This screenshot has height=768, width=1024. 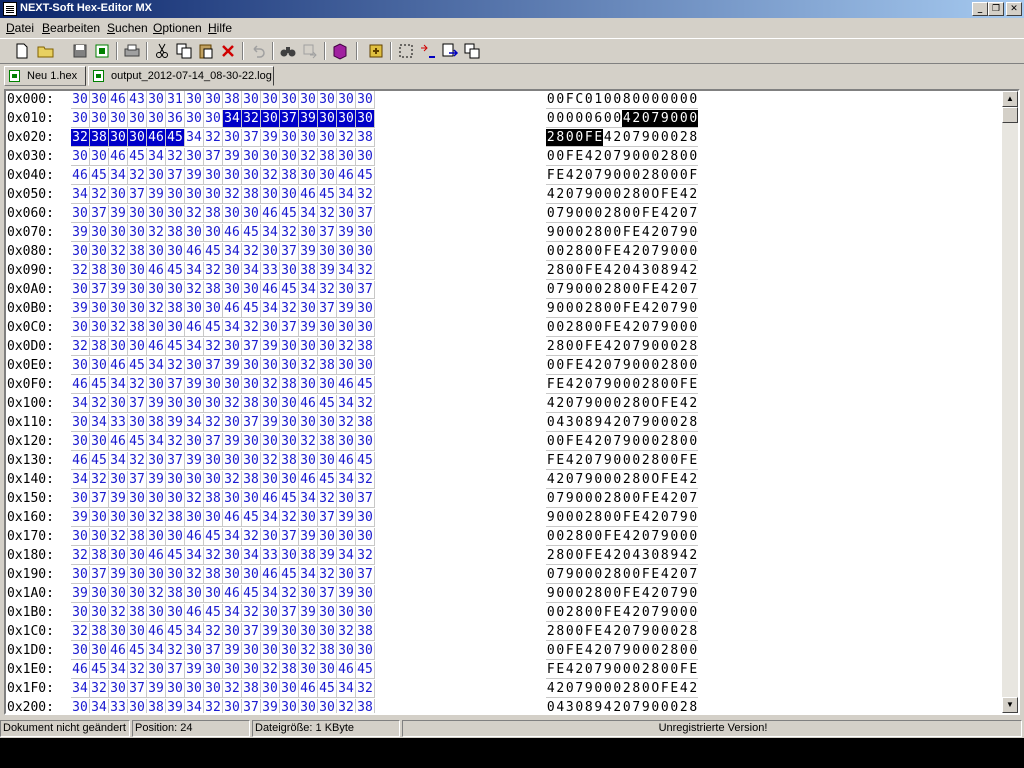 I want to click on new-file-icon, so click(x=22, y=51).